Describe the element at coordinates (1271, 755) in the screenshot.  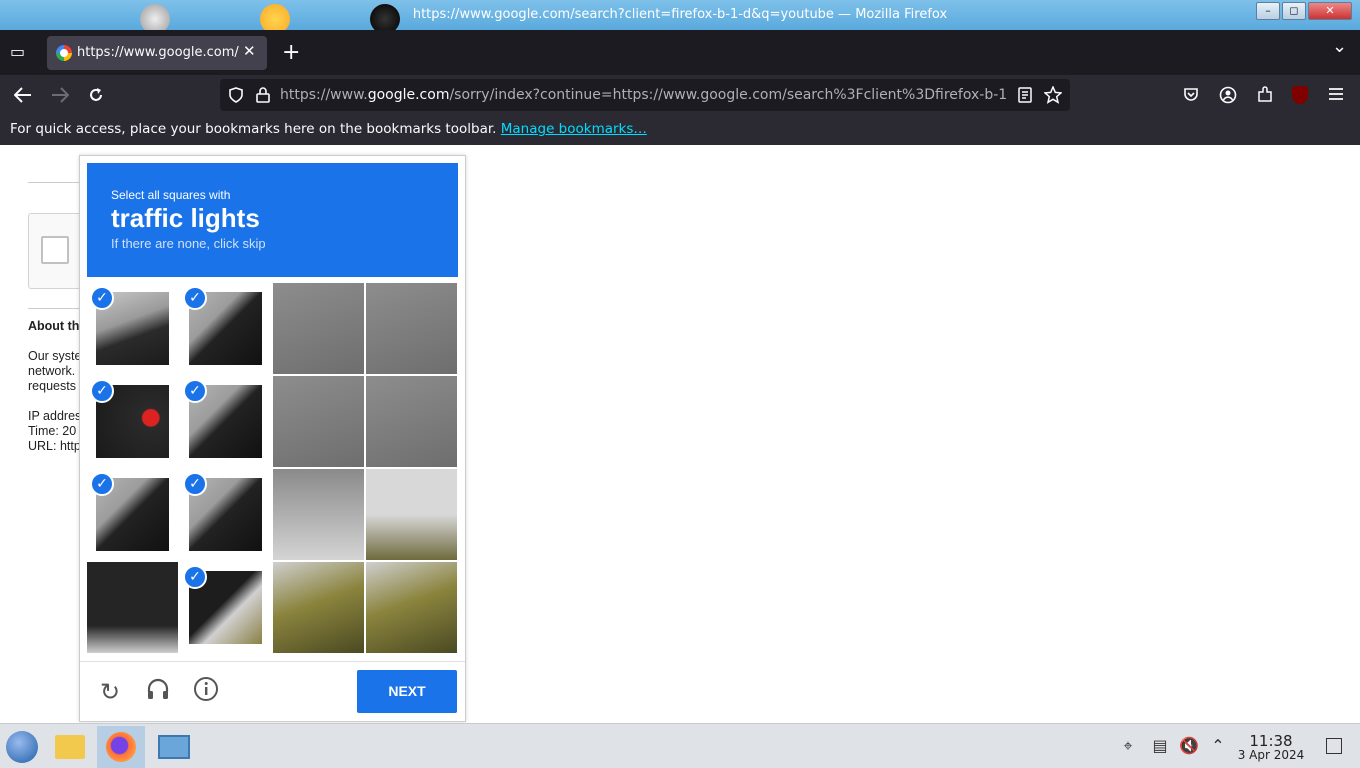
I see `clock-date: 3 Apr 2024` at that location.